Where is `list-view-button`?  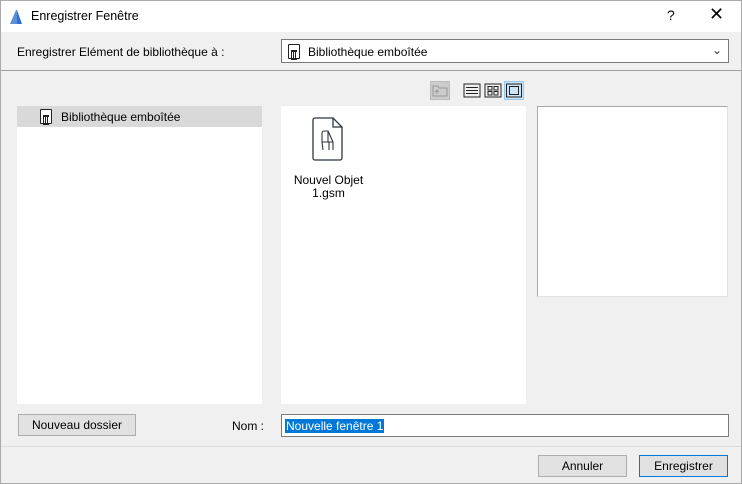 list-view-button is located at coordinates (472, 90).